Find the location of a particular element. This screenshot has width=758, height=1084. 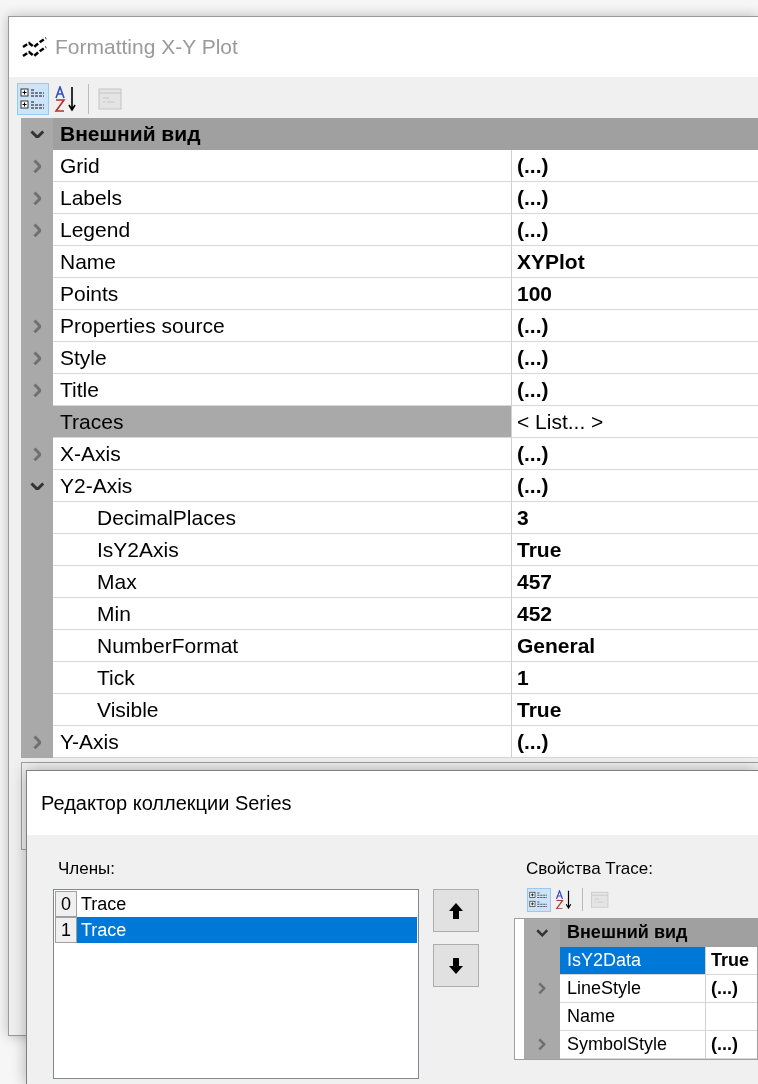

property-name: Max is located at coordinates (282, 582).